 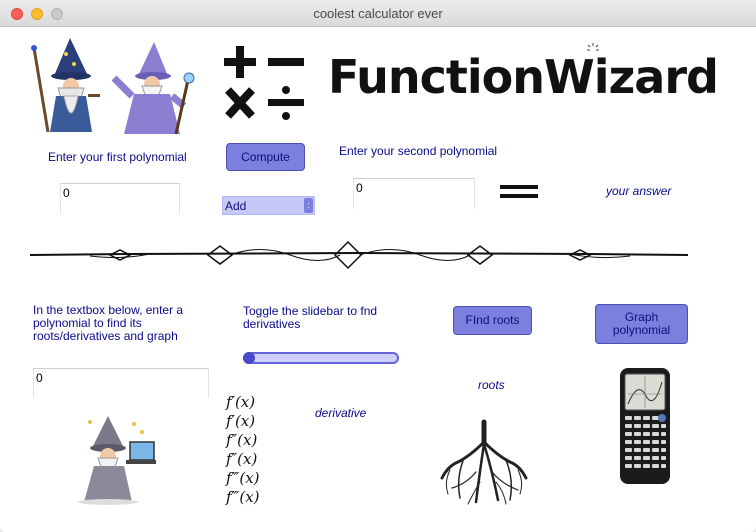 I want to click on operation-selected: Add, so click(x=236, y=206).